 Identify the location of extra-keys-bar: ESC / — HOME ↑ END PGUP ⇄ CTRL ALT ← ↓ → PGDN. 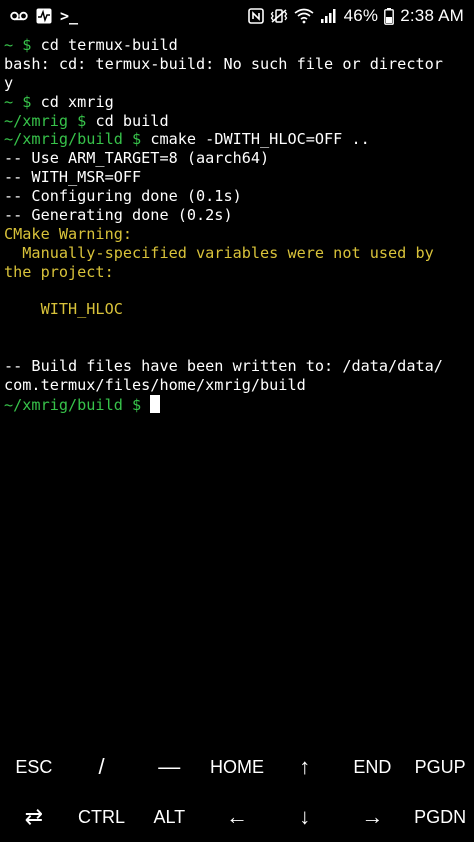
(237, 792).